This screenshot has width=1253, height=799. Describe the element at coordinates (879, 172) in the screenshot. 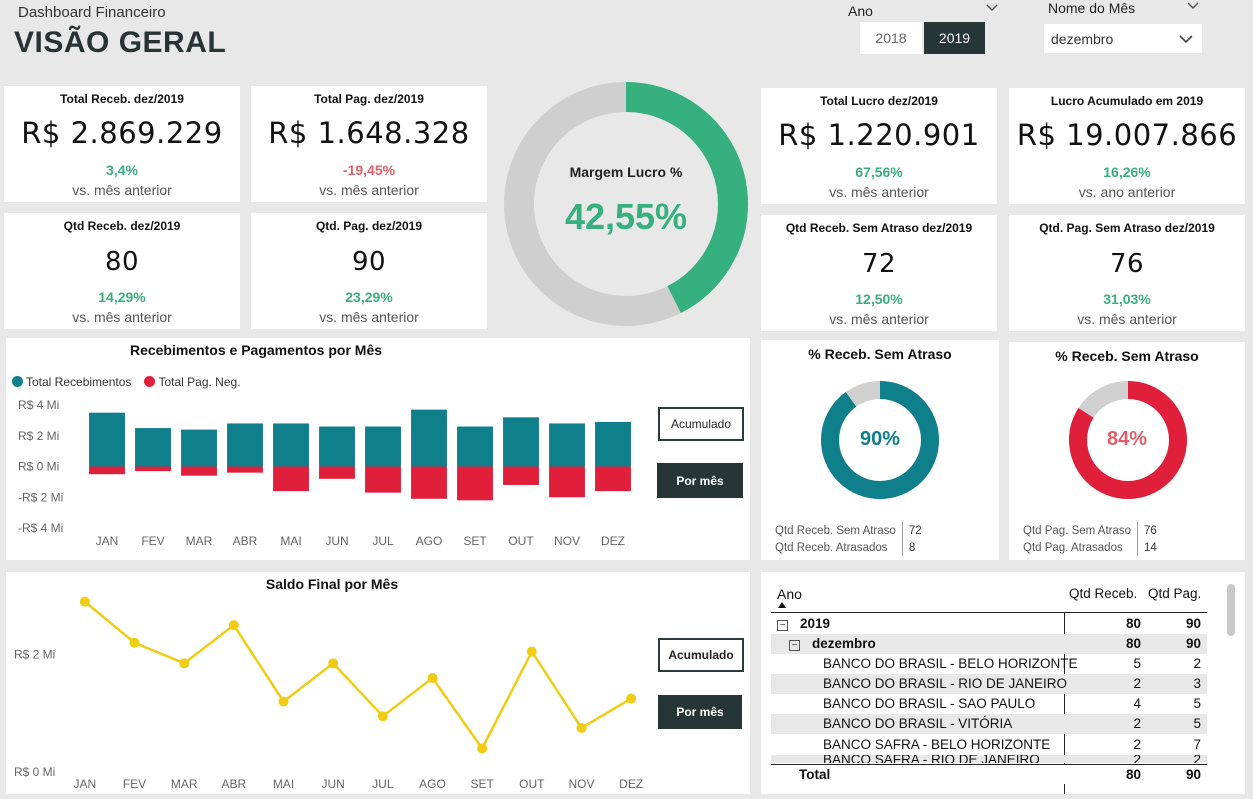

I see `kpi-delta: 67,56%` at that location.